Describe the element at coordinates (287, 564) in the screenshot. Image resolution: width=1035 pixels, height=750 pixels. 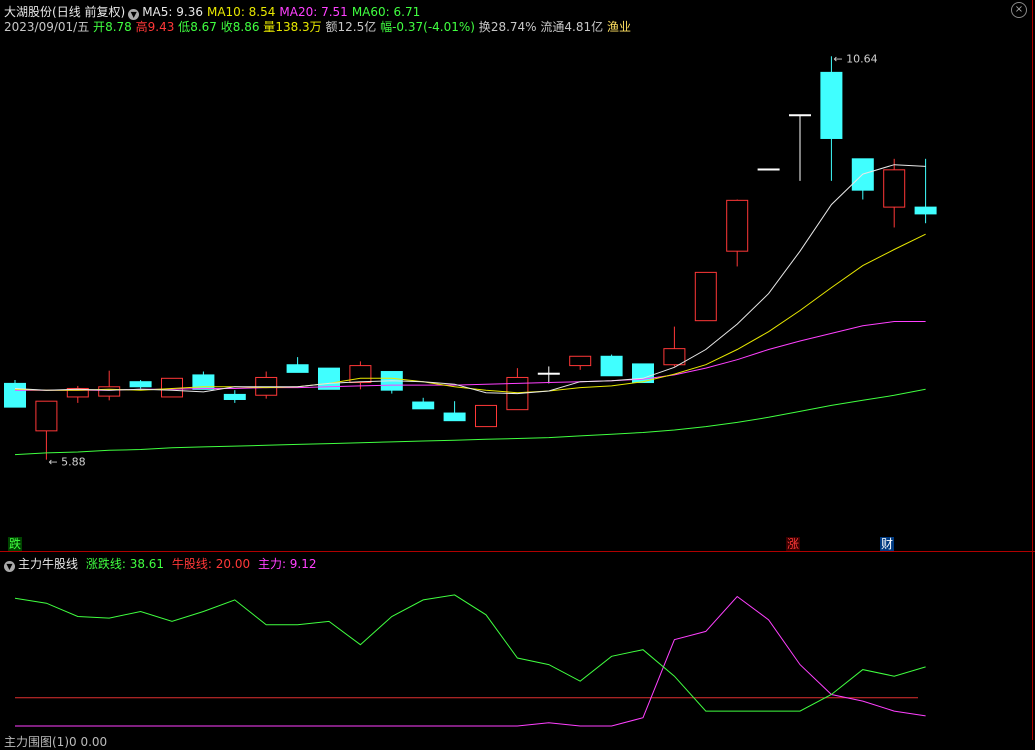
I see `zhuli-label: 主力: 9.12` at that location.